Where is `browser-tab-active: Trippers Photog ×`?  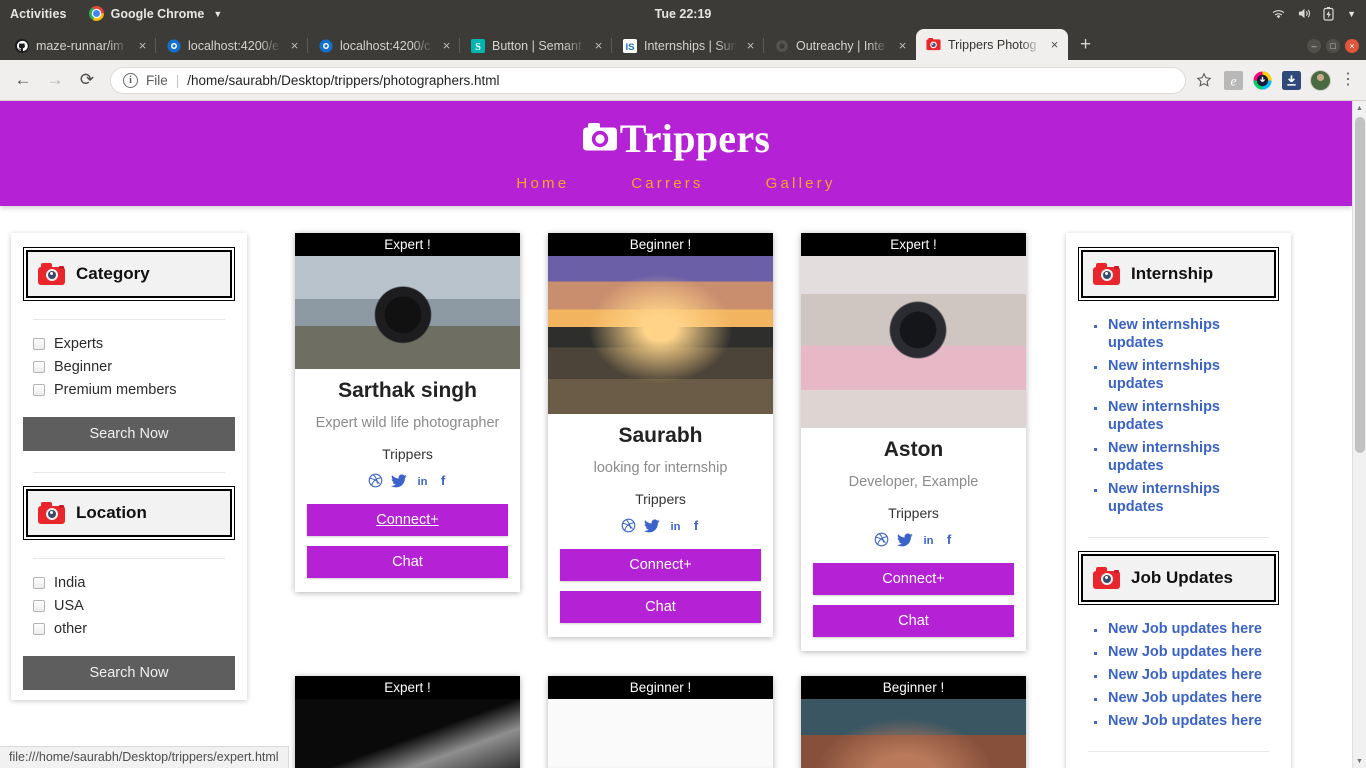
browser-tab-active: Trippers Photog × is located at coordinates (992, 44).